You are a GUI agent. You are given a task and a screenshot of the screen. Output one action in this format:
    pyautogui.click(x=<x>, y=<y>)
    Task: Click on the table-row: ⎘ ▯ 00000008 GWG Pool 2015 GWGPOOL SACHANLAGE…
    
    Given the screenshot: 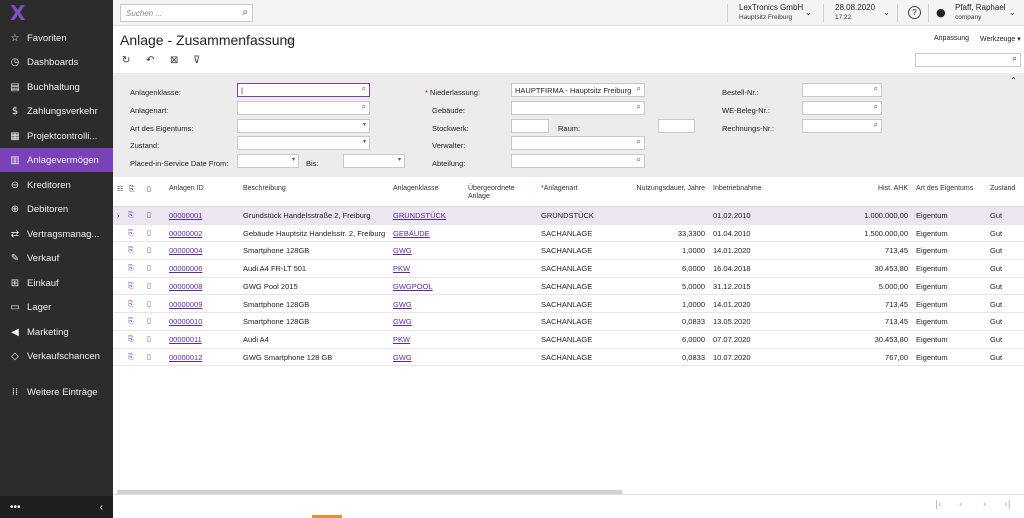 What is the action you would take?
    pyautogui.click(x=568, y=287)
    